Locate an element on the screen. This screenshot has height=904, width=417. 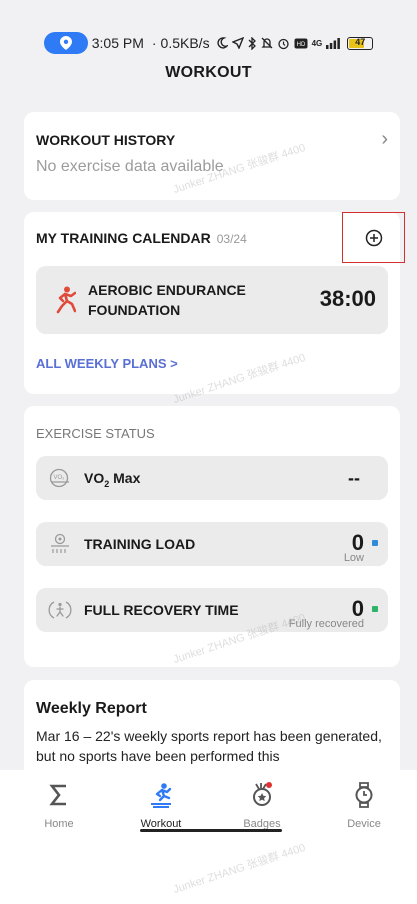
bottom-navigation: Home Workout Badges Device is located at coordinates (208, 837).